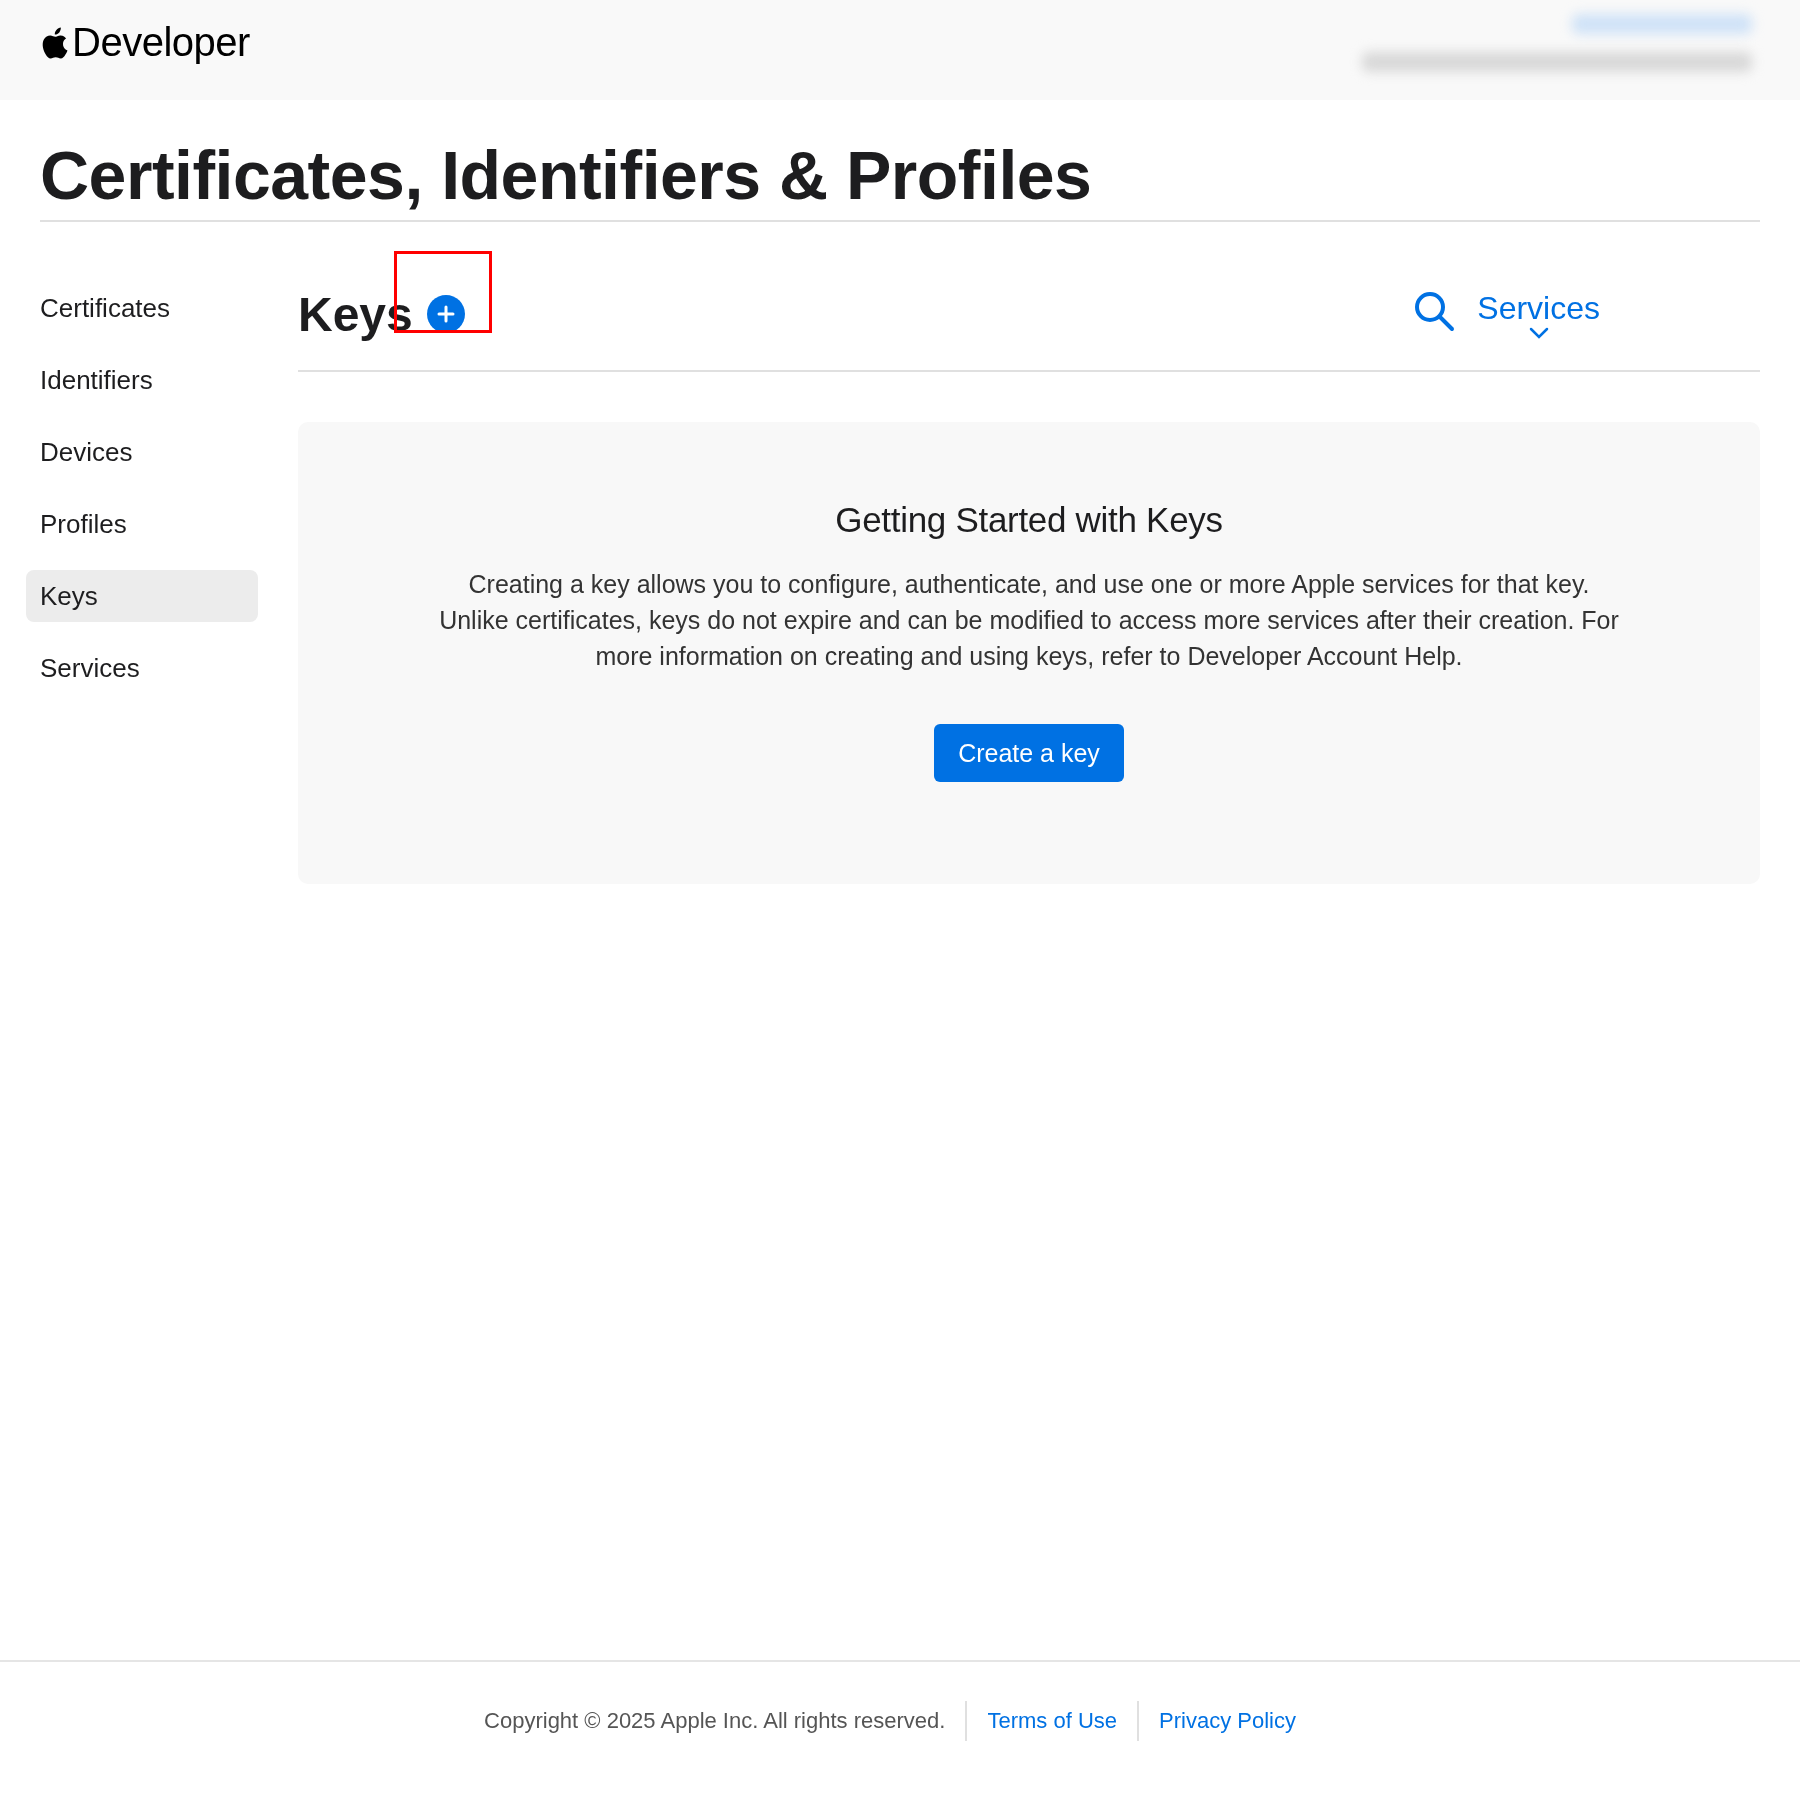 Image resolution: width=1800 pixels, height=1800 pixels. I want to click on sidebar-item: Keys, so click(142, 596).